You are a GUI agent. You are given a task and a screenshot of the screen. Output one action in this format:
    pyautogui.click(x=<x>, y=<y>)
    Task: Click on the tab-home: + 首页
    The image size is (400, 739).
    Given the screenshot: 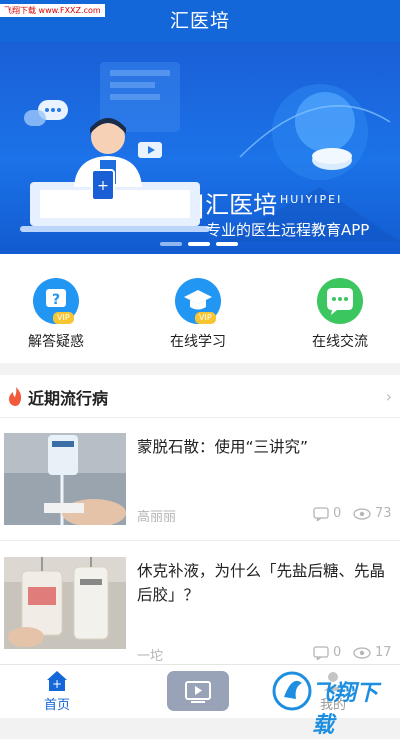 What is the action you would take?
    pyautogui.click(x=57, y=691)
    